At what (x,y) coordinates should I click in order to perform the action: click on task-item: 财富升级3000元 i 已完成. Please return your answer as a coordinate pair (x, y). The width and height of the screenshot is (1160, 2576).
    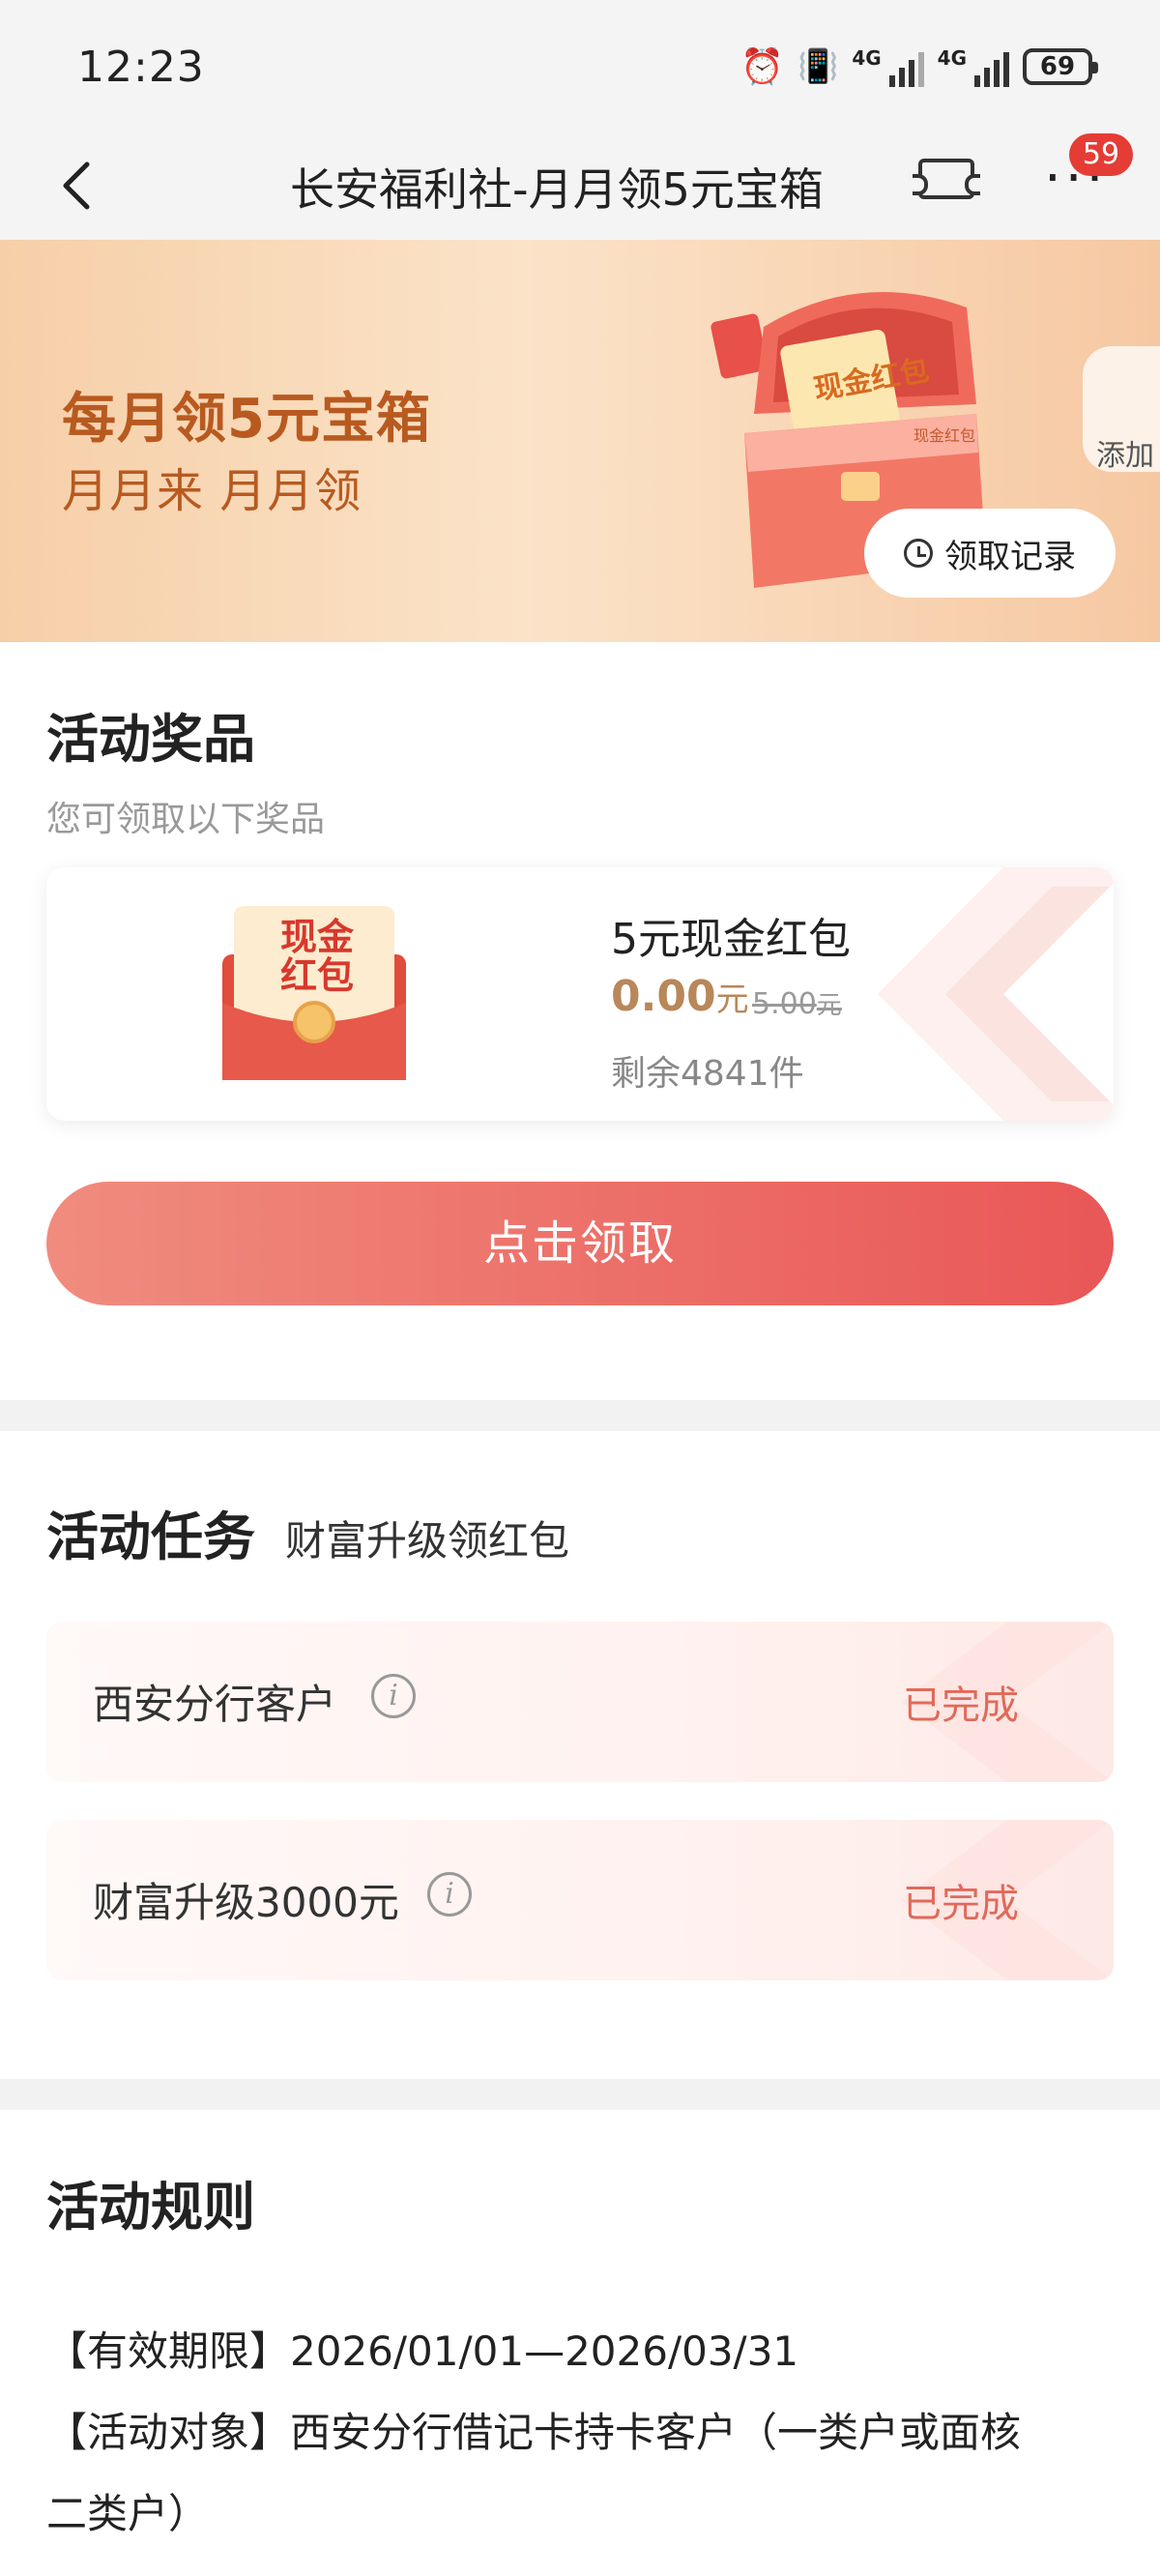
    Looking at the image, I should click on (580, 1900).